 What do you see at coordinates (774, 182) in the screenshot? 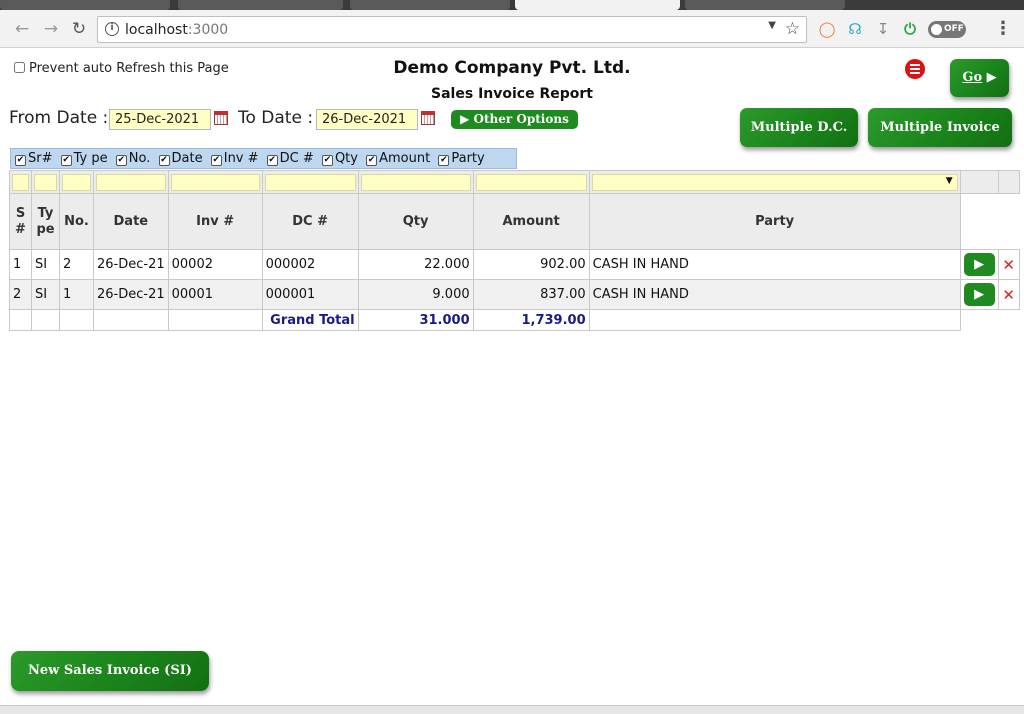
I see `filter-select-party: ▼` at bounding box center [774, 182].